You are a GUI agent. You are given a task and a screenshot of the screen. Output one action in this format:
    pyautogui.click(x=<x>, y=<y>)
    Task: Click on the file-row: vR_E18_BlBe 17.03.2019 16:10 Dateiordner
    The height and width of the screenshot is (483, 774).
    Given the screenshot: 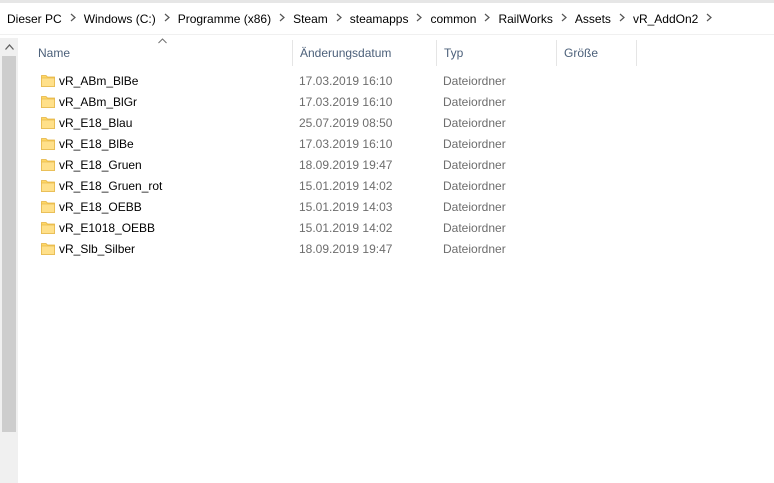 What is the action you would take?
    pyautogui.click(x=308, y=144)
    